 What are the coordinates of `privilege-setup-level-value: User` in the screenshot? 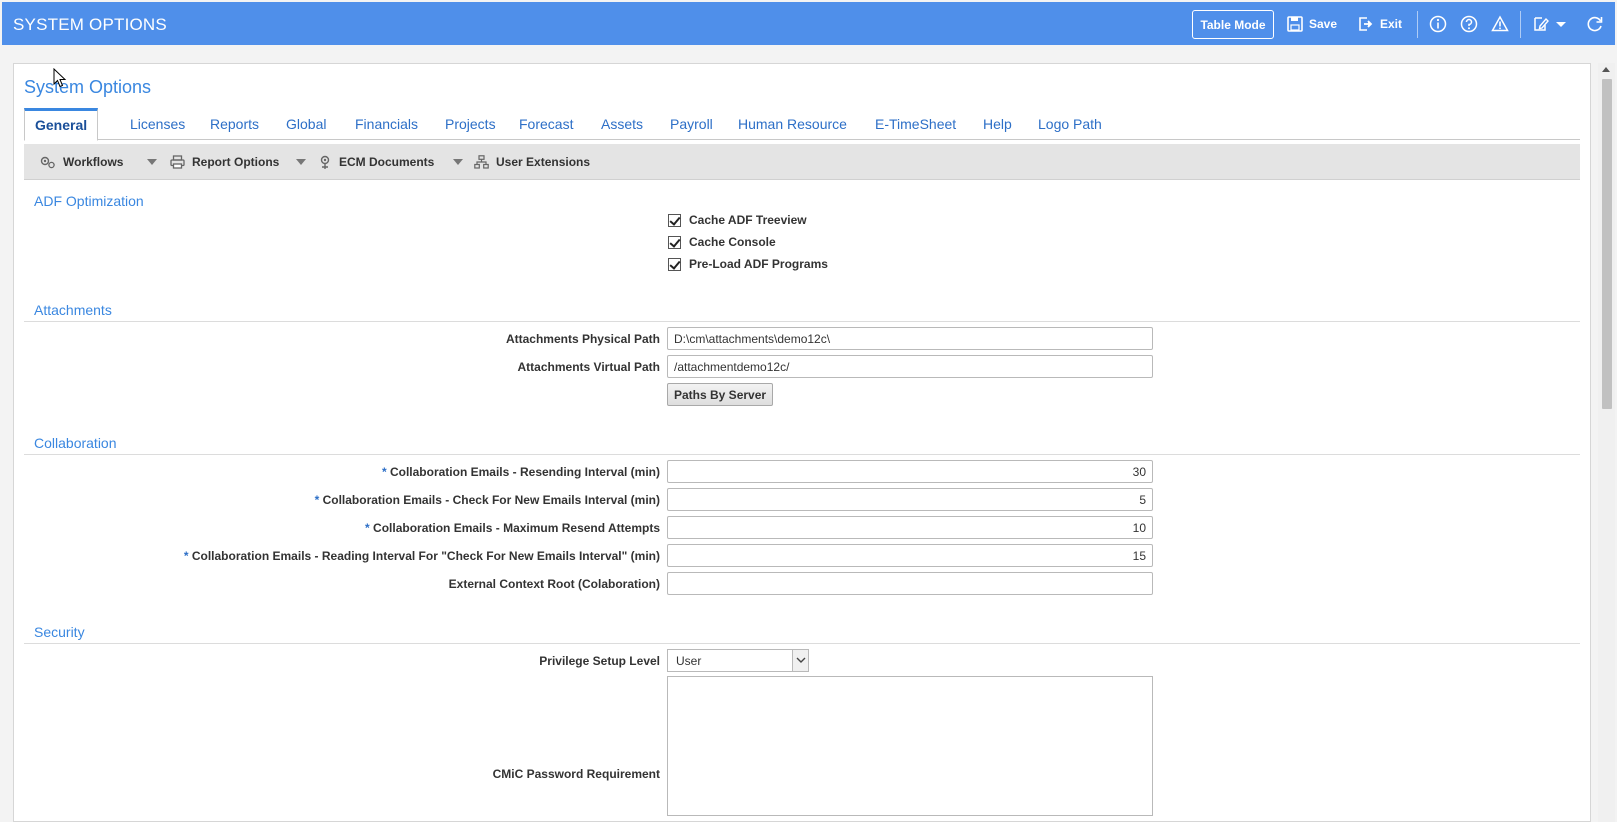 It's located at (689, 661).